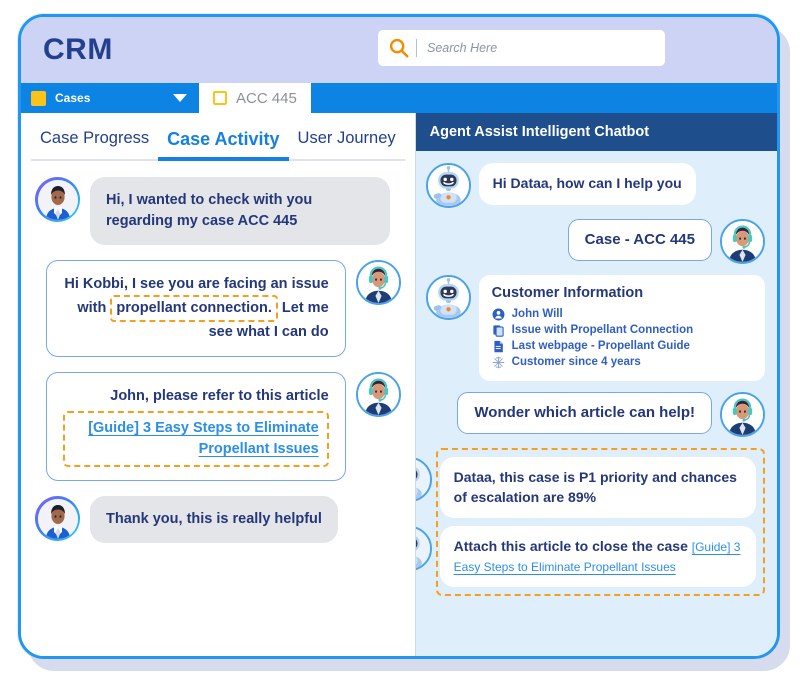 This screenshot has width=800, height=677. Describe the element at coordinates (576, 362) in the screenshot. I see `customer-card-row-text: Customer since 4 years` at that location.